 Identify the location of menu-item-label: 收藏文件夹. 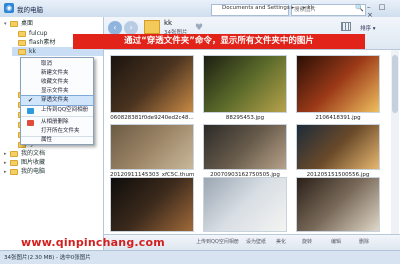
(55, 82).